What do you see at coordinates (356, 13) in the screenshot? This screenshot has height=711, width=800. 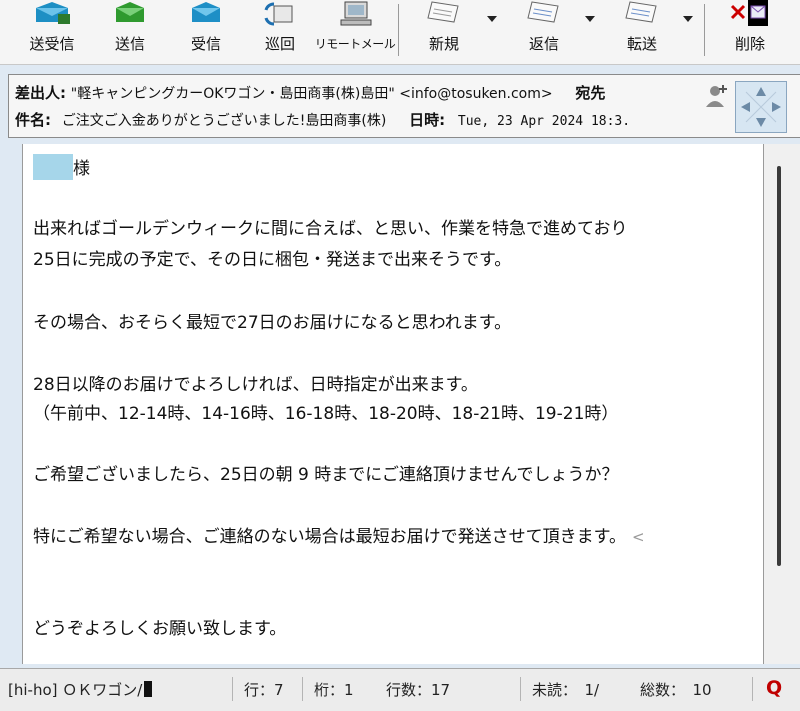 I see `remote-mail-icon` at bounding box center [356, 13].